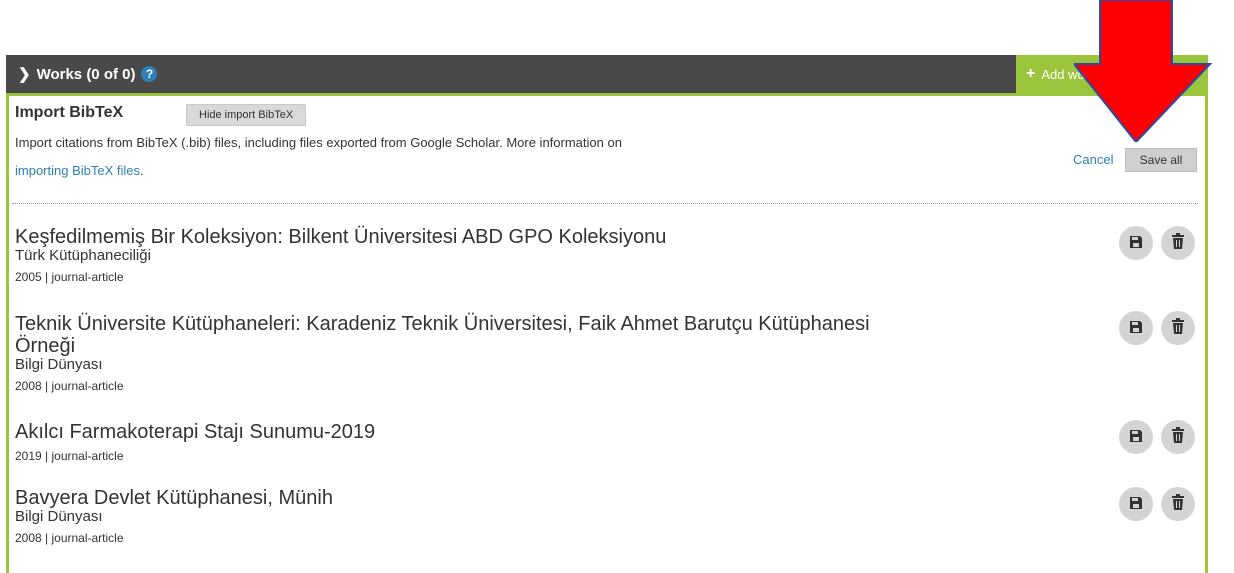 The image size is (1234, 573). What do you see at coordinates (1143, 71) in the screenshot?
I see `red-down-arrow-icon` at bounding box center [1143, 71].